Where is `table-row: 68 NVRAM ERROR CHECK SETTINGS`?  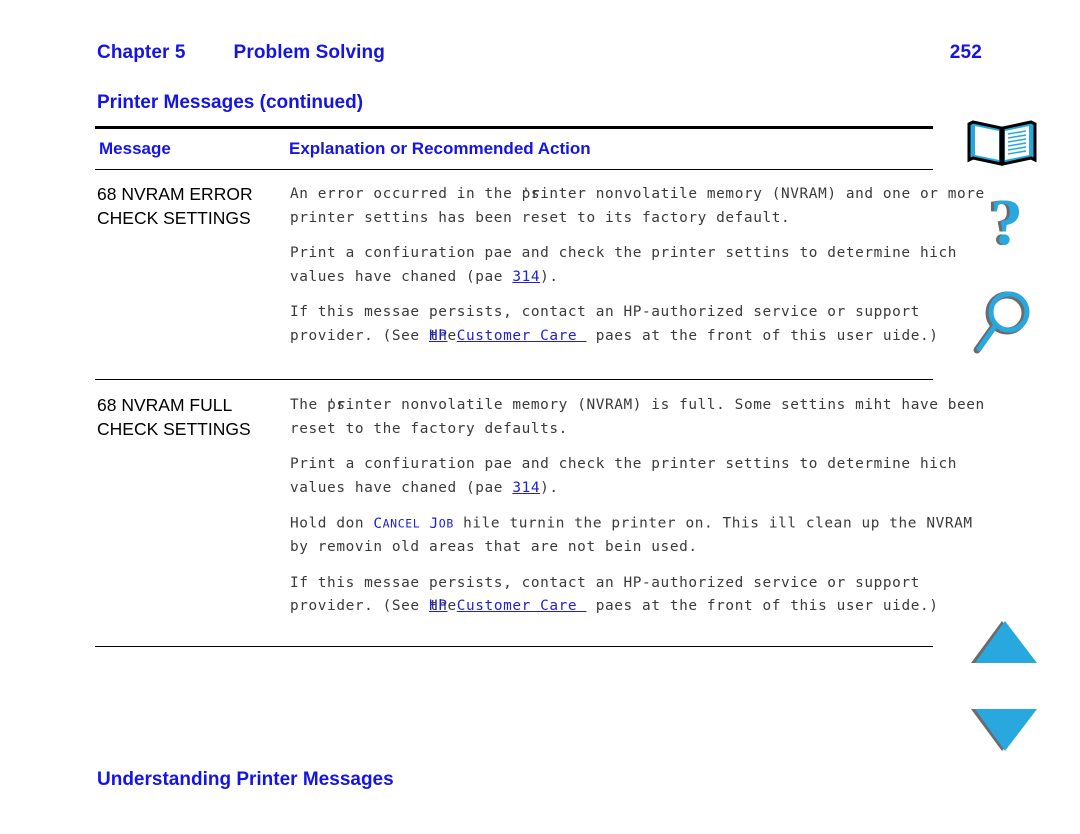 table-row: 68 NVRAM ERROR CHECK SETTINGS is located at coordinates (175, 206).